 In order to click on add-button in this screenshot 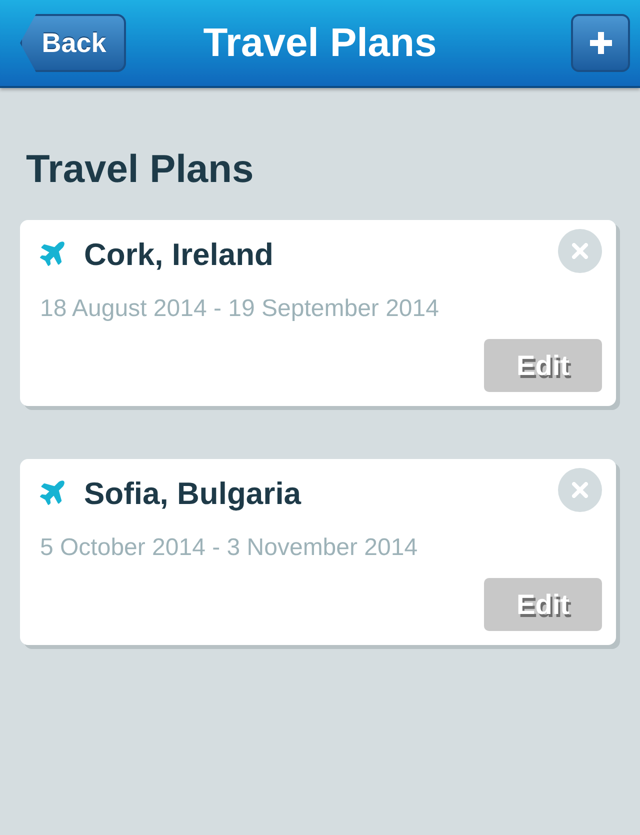, I will do `click(600, 43)`.